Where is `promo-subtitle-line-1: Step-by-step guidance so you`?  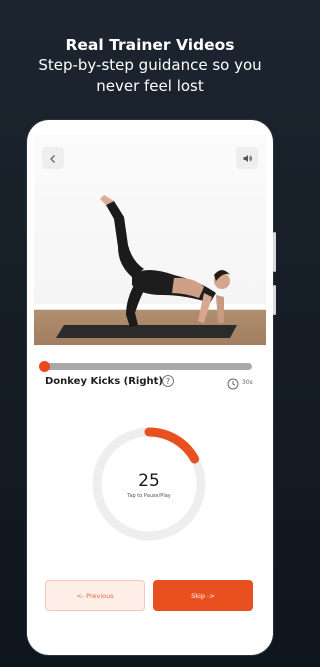 promo-subtitle-line-1: Step-by-step guidance so you is located at coordinates (150, 65).